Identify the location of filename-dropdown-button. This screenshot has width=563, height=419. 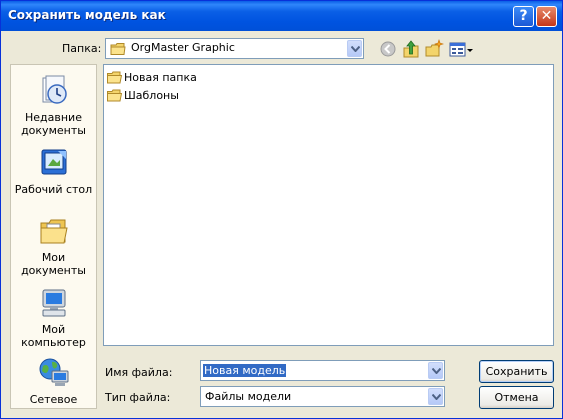
(435, 370).